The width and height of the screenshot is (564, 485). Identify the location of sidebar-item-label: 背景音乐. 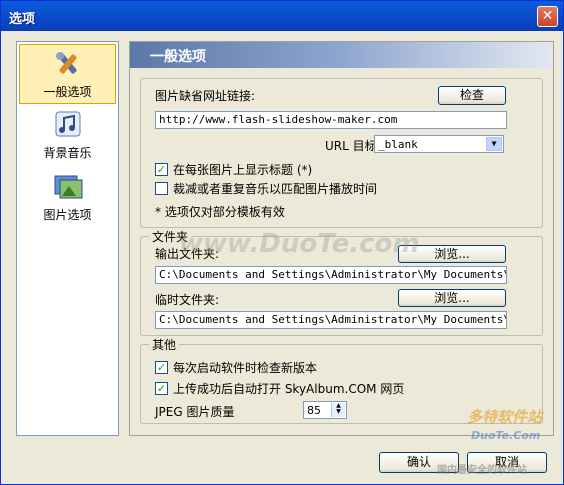
(67, 153).